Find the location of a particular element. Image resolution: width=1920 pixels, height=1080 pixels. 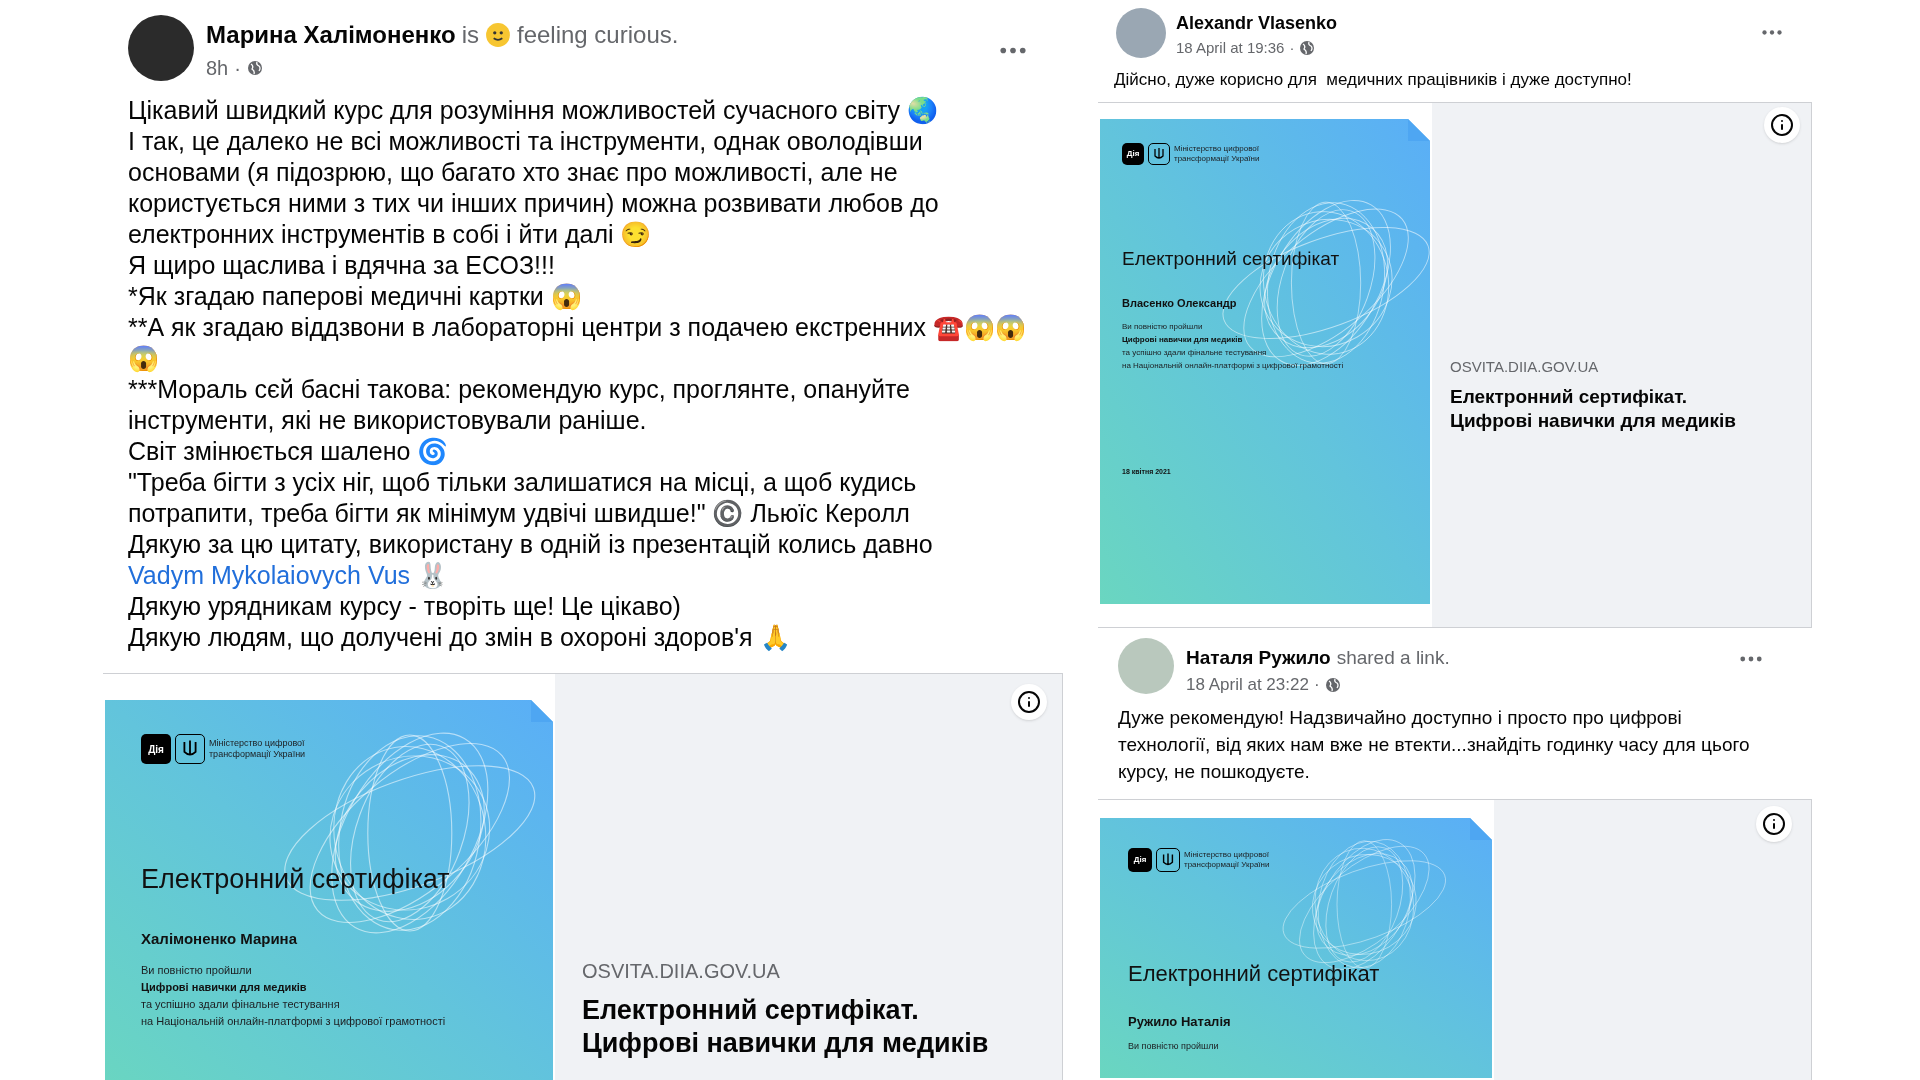

recipient-name: Власенко Олександр is located at coordinates (1180, 303).